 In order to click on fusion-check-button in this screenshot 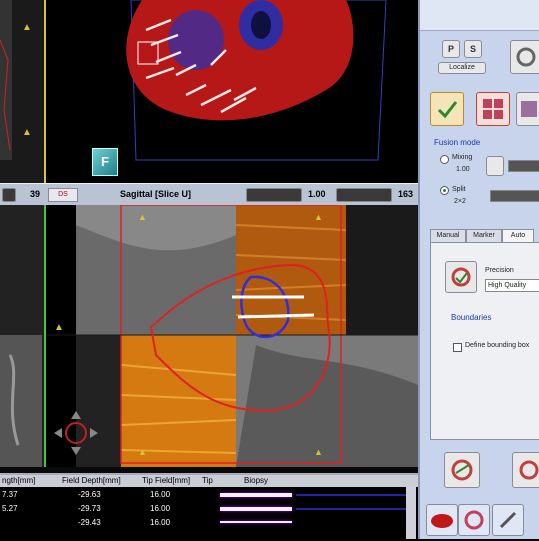, I will do `click(447, 109)`.